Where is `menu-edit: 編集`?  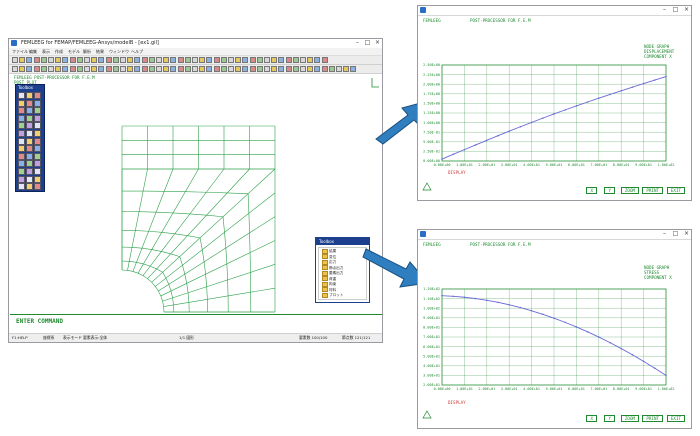
menu-edit: 編集 is located at coordinates (33, 51).